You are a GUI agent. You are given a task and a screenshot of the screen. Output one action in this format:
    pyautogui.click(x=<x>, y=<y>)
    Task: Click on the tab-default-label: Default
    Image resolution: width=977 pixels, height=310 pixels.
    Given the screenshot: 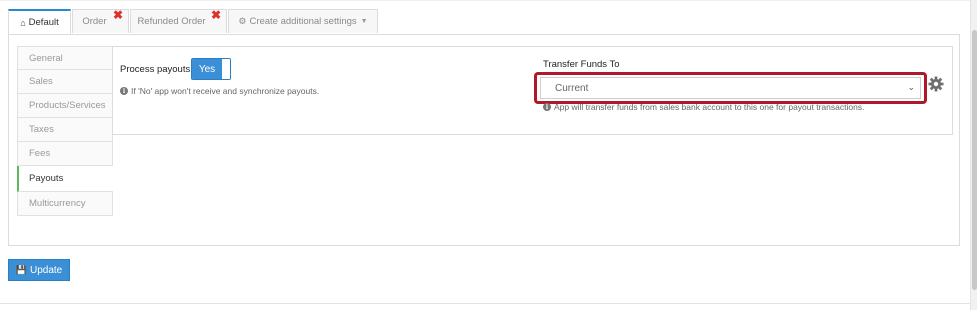 What is the action you would take?
    pyautogui.click(x=43, y=22)
    